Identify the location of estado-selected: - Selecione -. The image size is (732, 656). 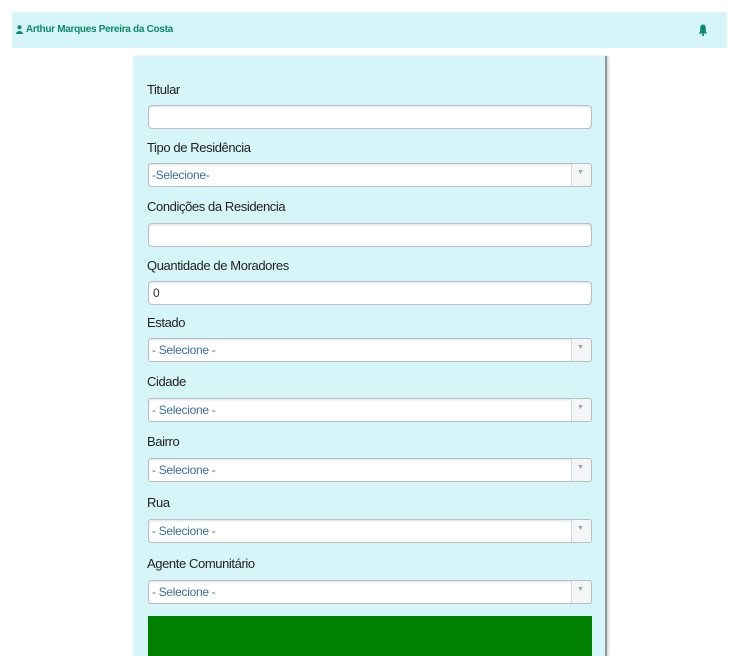
(184, 350).